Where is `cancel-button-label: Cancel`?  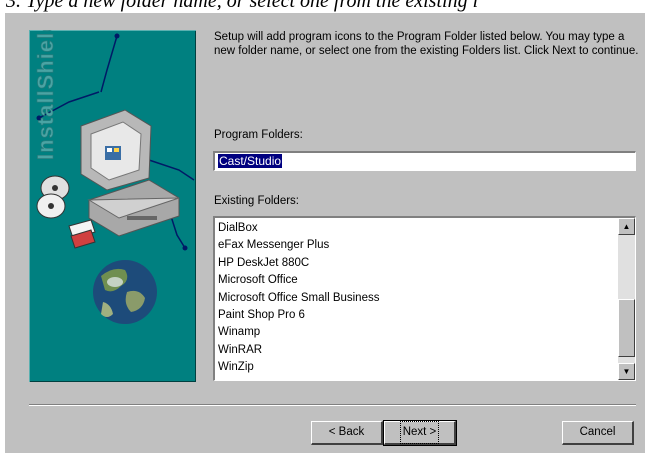 cancel-button-label: Cancel is located at coordinates (597, 432).